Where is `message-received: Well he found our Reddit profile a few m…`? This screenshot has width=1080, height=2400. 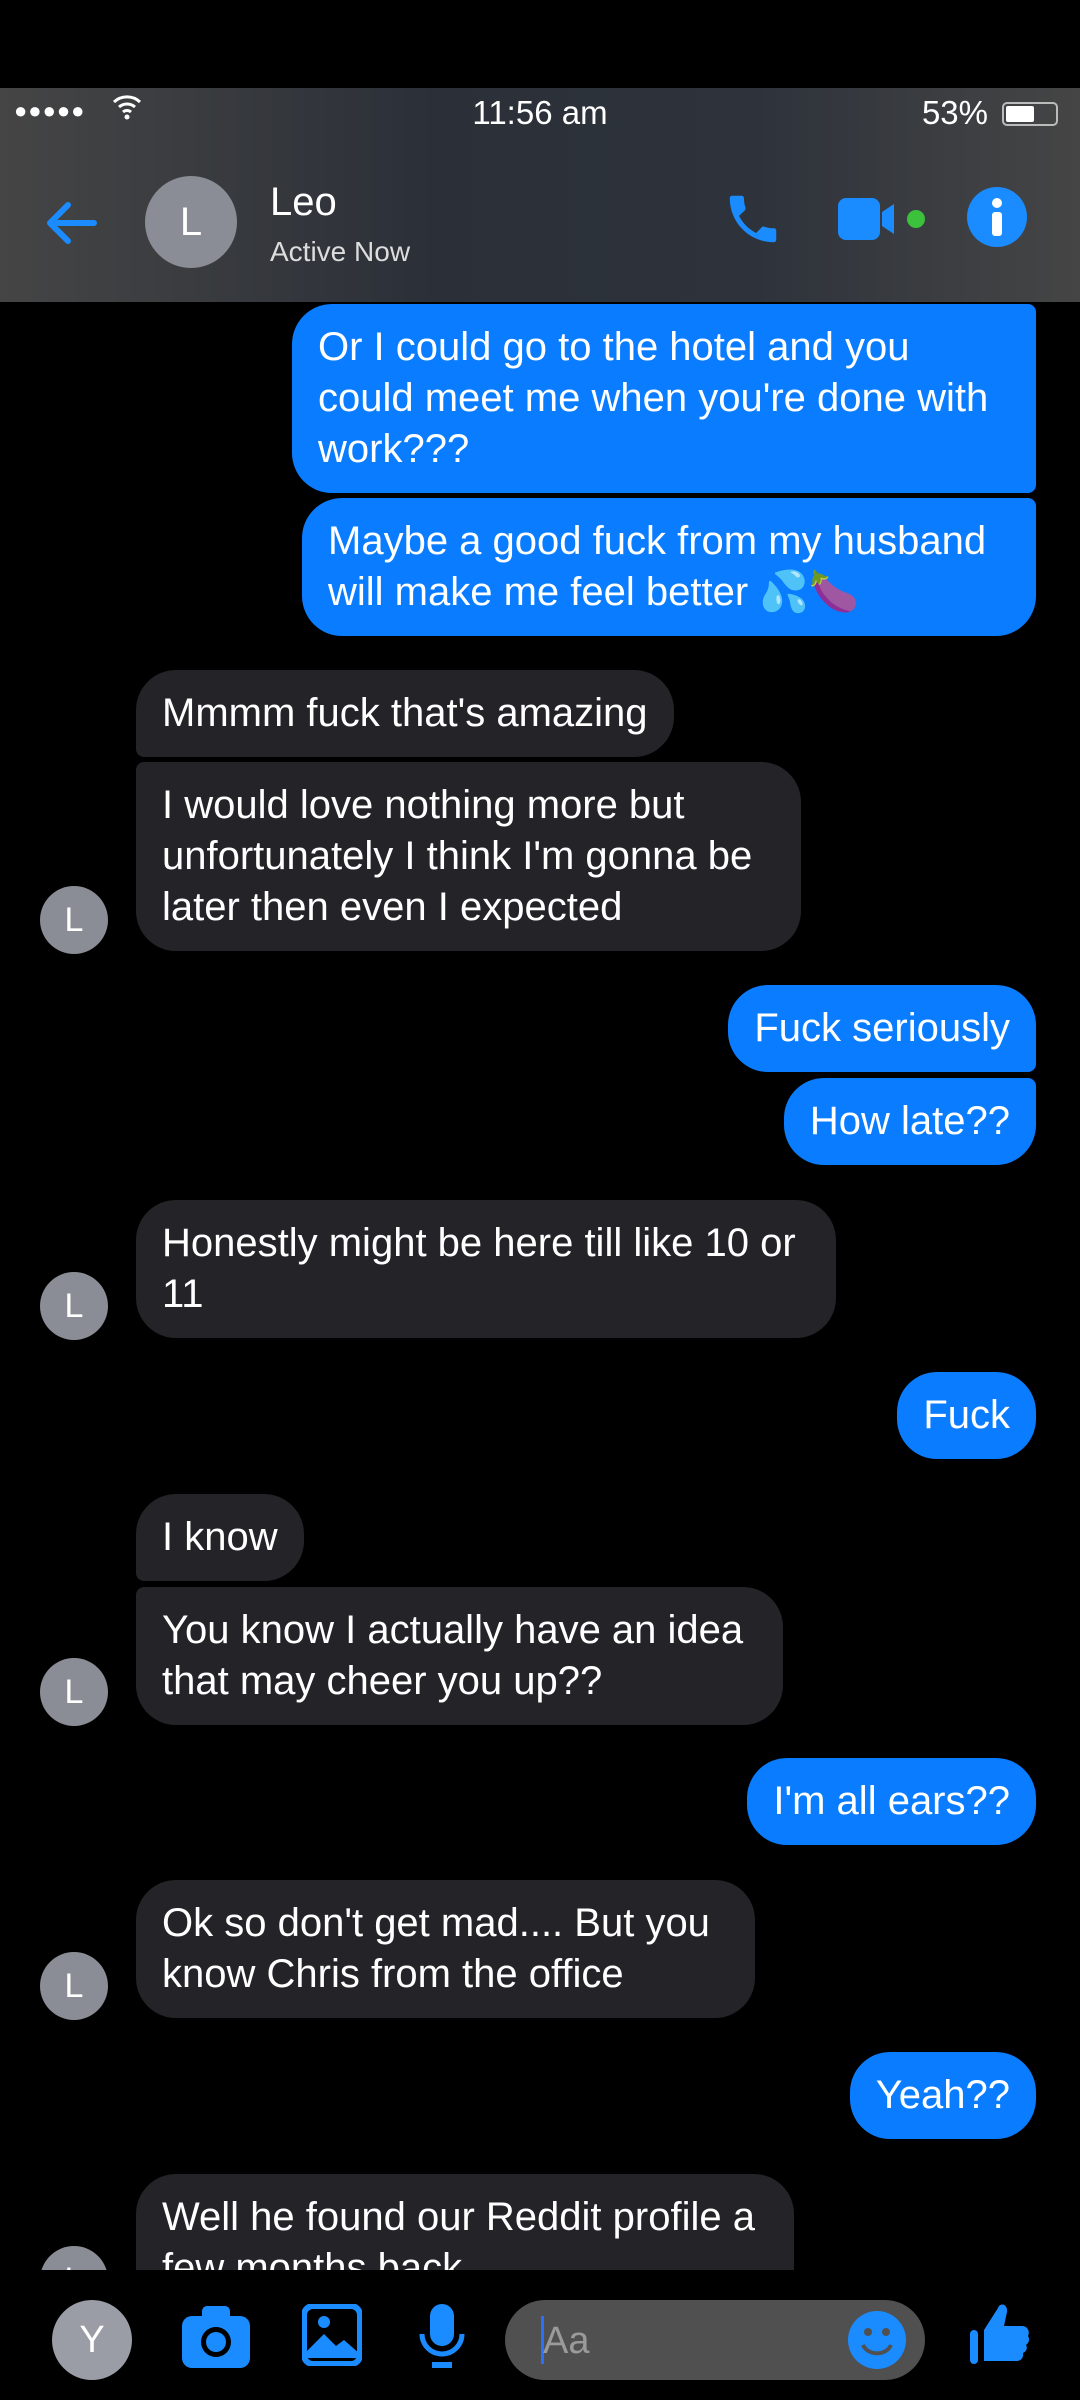
message-received: Well he found our Reddit profile a few m… is located at coordinates (465, 2222).